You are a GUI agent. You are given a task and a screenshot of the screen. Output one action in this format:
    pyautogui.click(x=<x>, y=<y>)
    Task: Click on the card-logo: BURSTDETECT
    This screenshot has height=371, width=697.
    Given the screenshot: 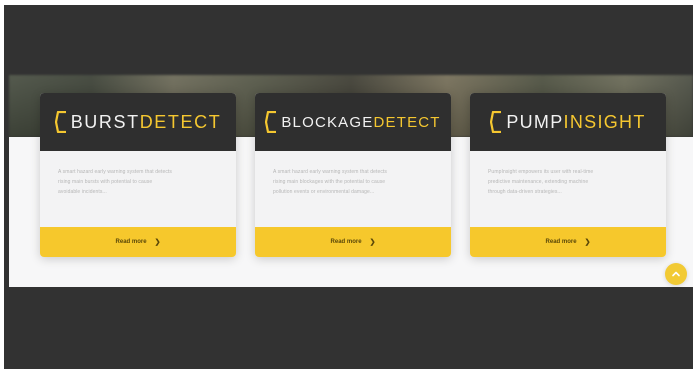 What is the action you would take?
    pyautogui.click(x=146, y=122)
    